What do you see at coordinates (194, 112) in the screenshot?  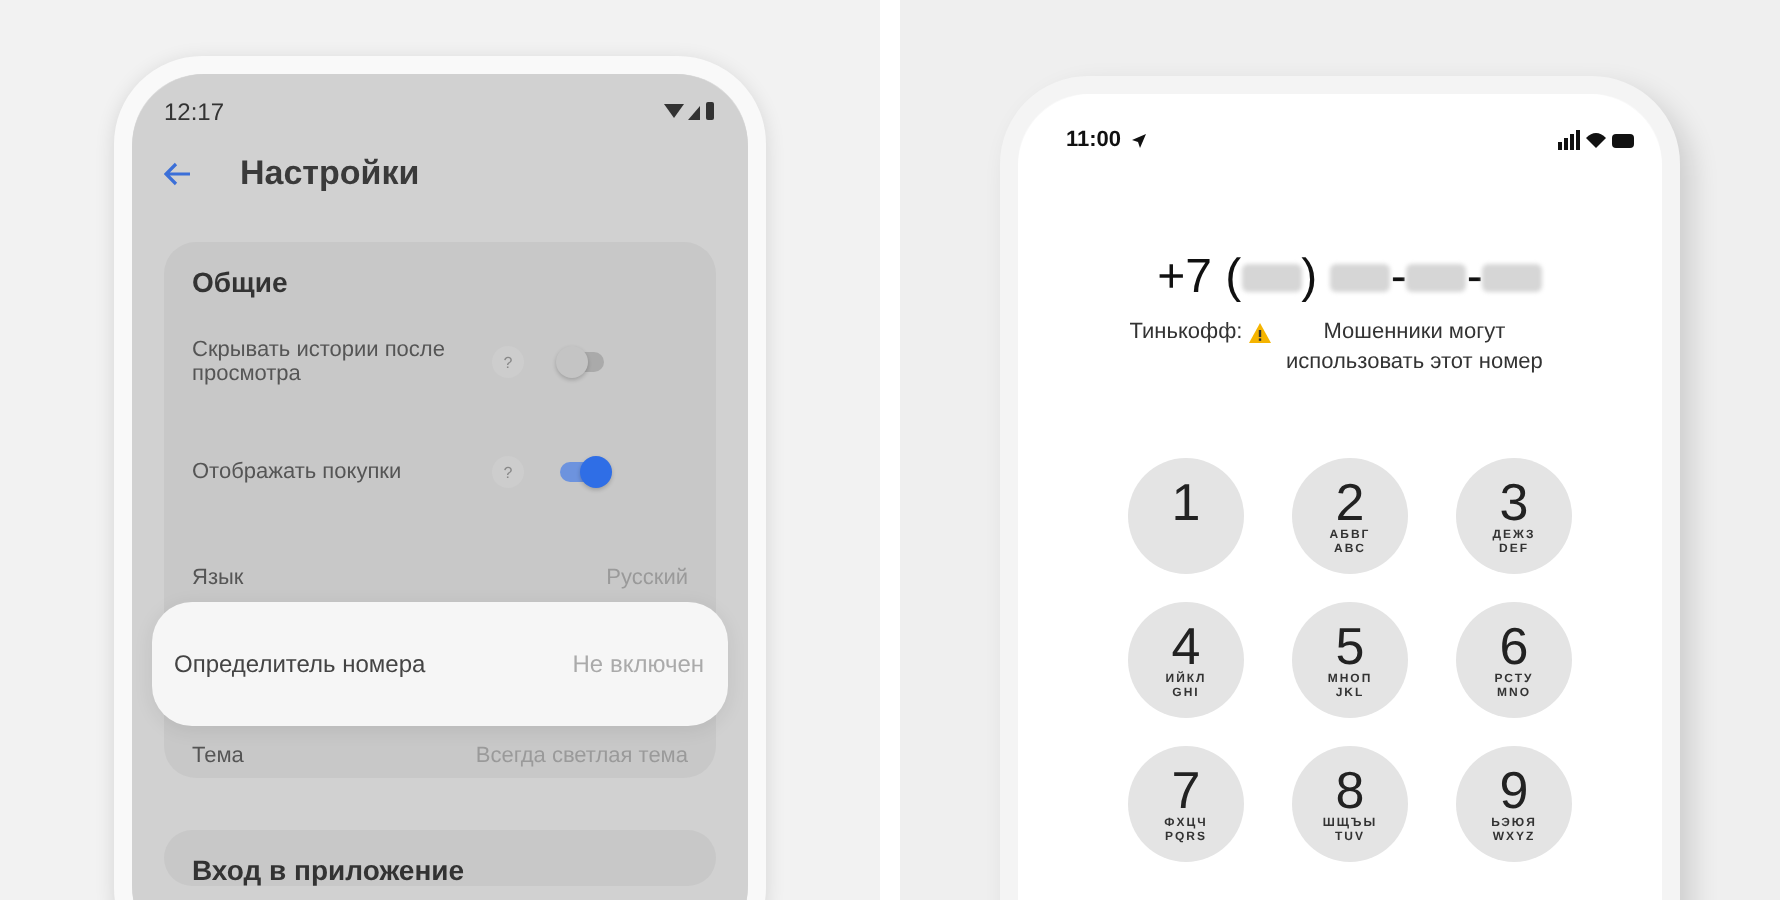 I see `status-time: 12:17` at bounding box center [194, 112].